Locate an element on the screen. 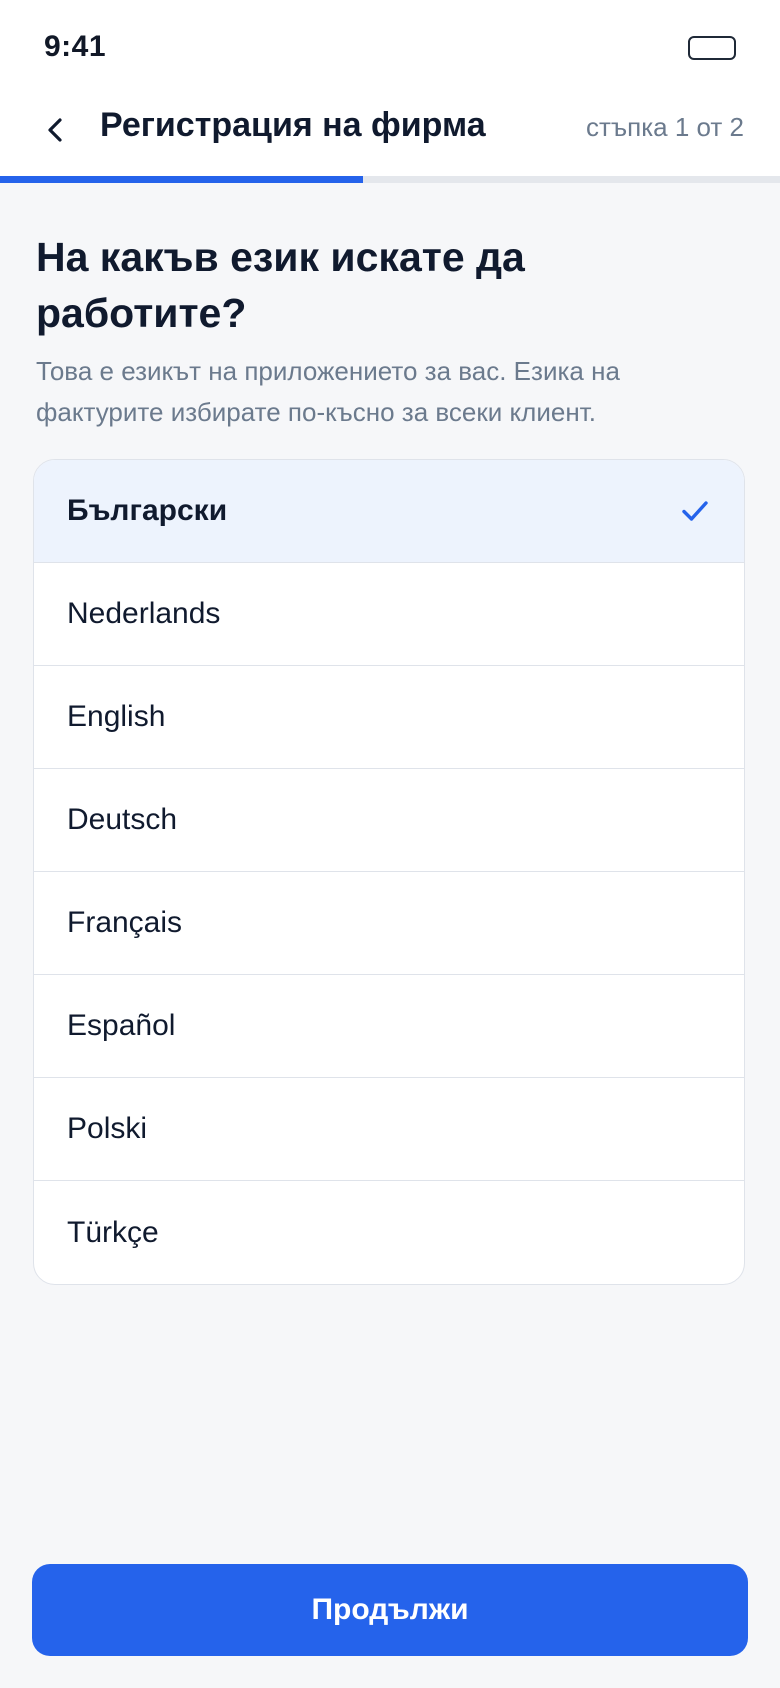 Image resolution: width=780 pixels, height=1688 pixels. language-option: Türkçe is located at coordinates (389, 1232).